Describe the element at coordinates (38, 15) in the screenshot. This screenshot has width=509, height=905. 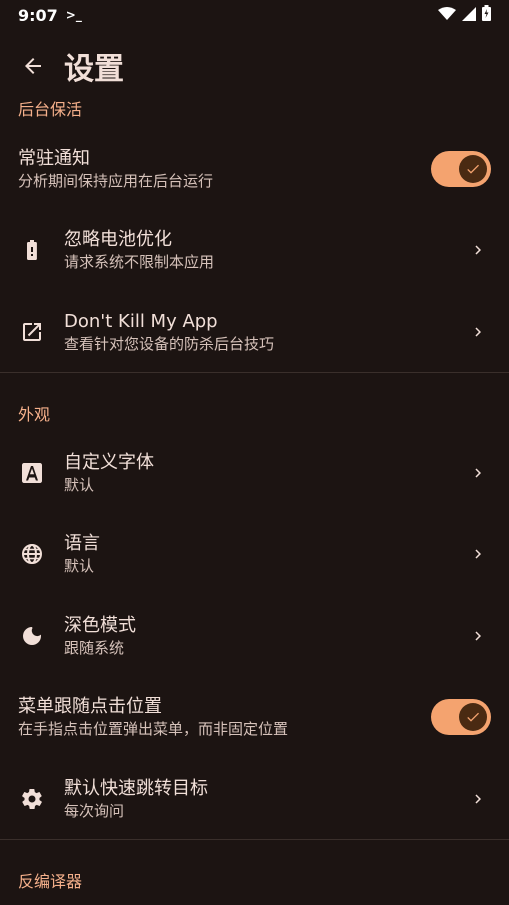
I see `status-time: 9:07` at that location.